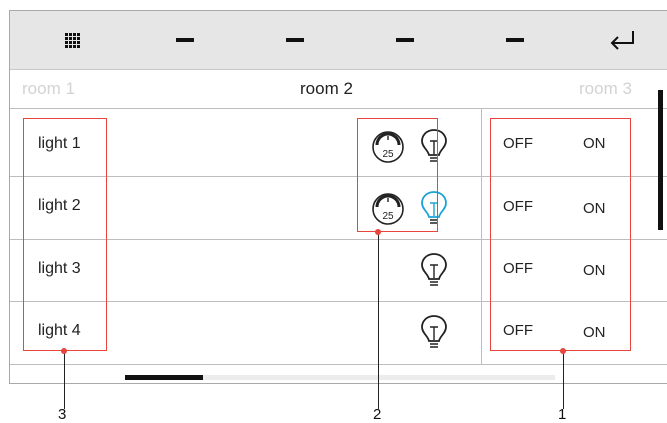 This screenshot has height=423, width=667. I want to click on row-divider, so click(338, 364).